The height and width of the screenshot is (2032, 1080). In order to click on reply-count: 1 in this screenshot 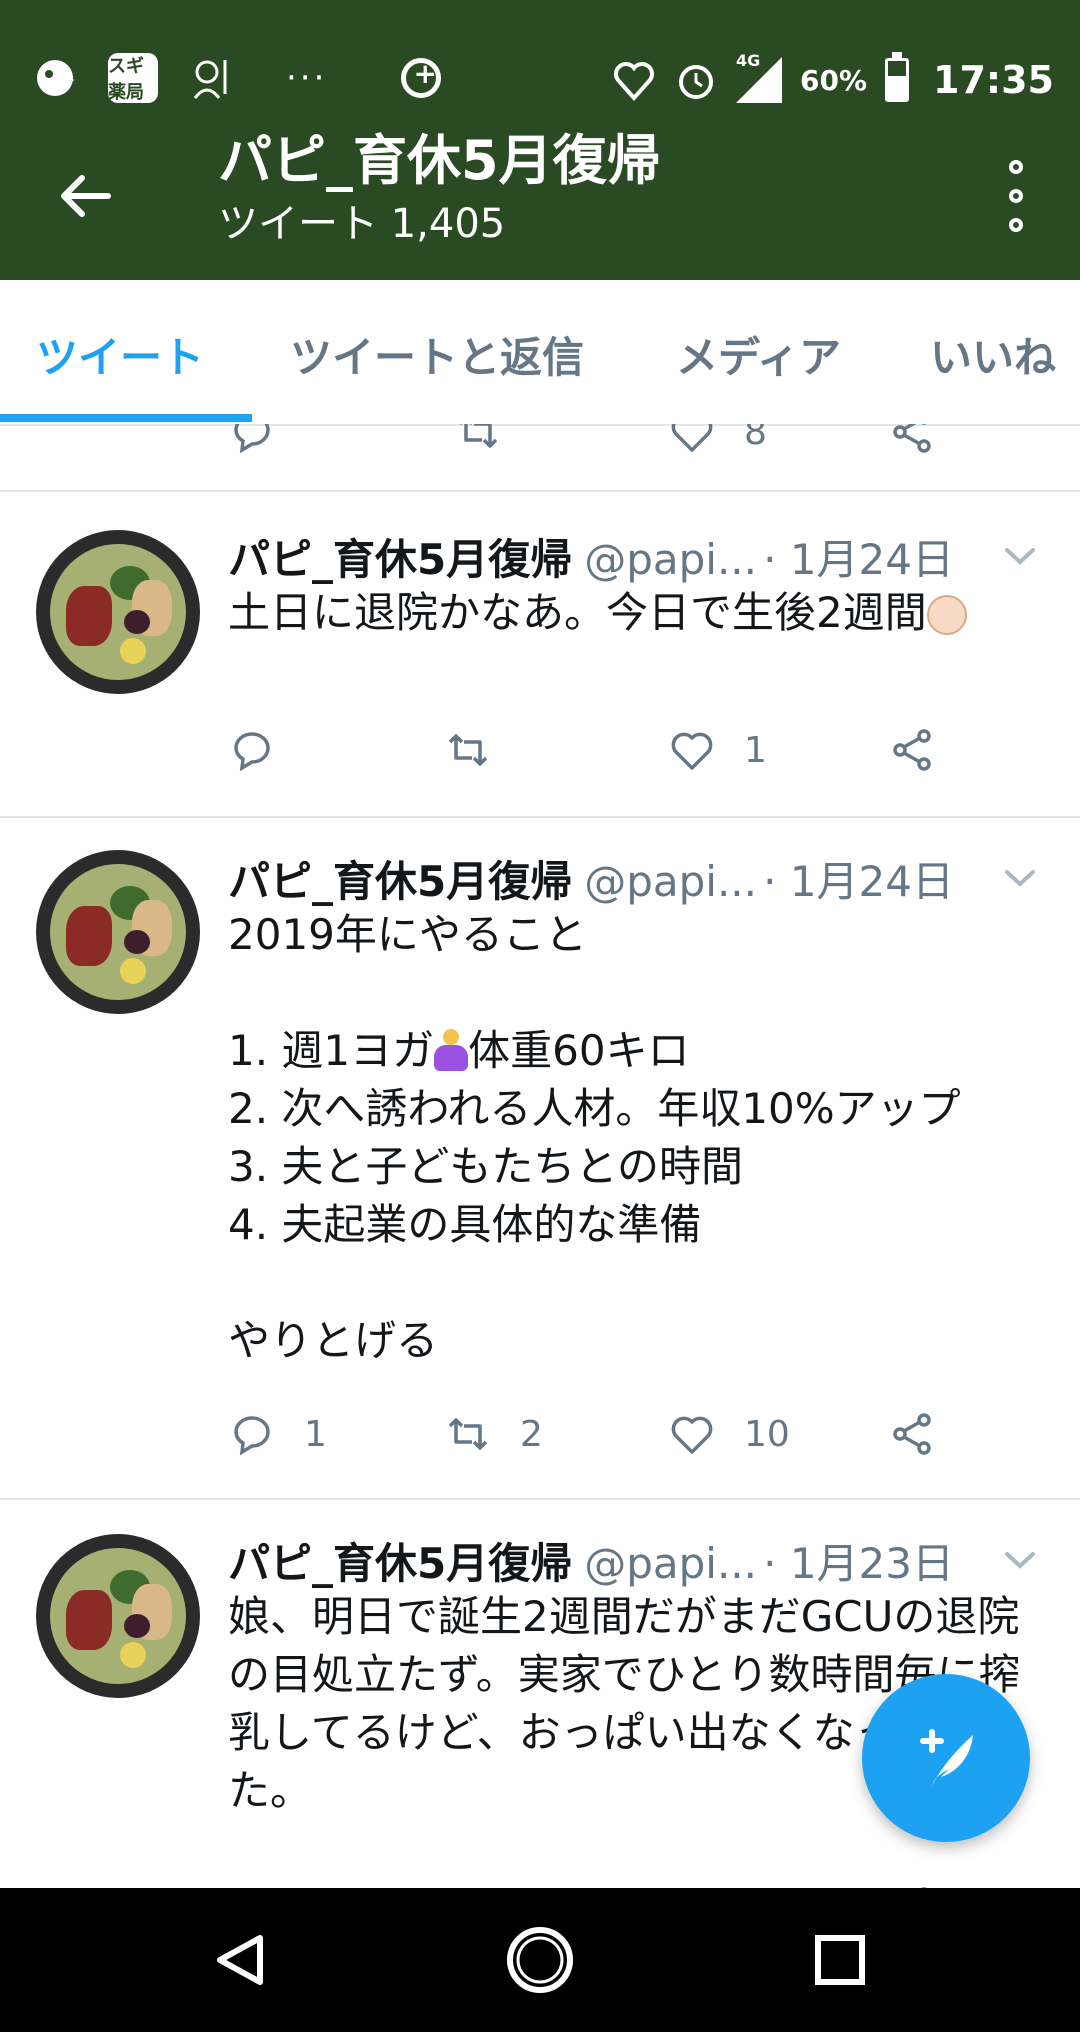, I will do `click(315, 1434)`.